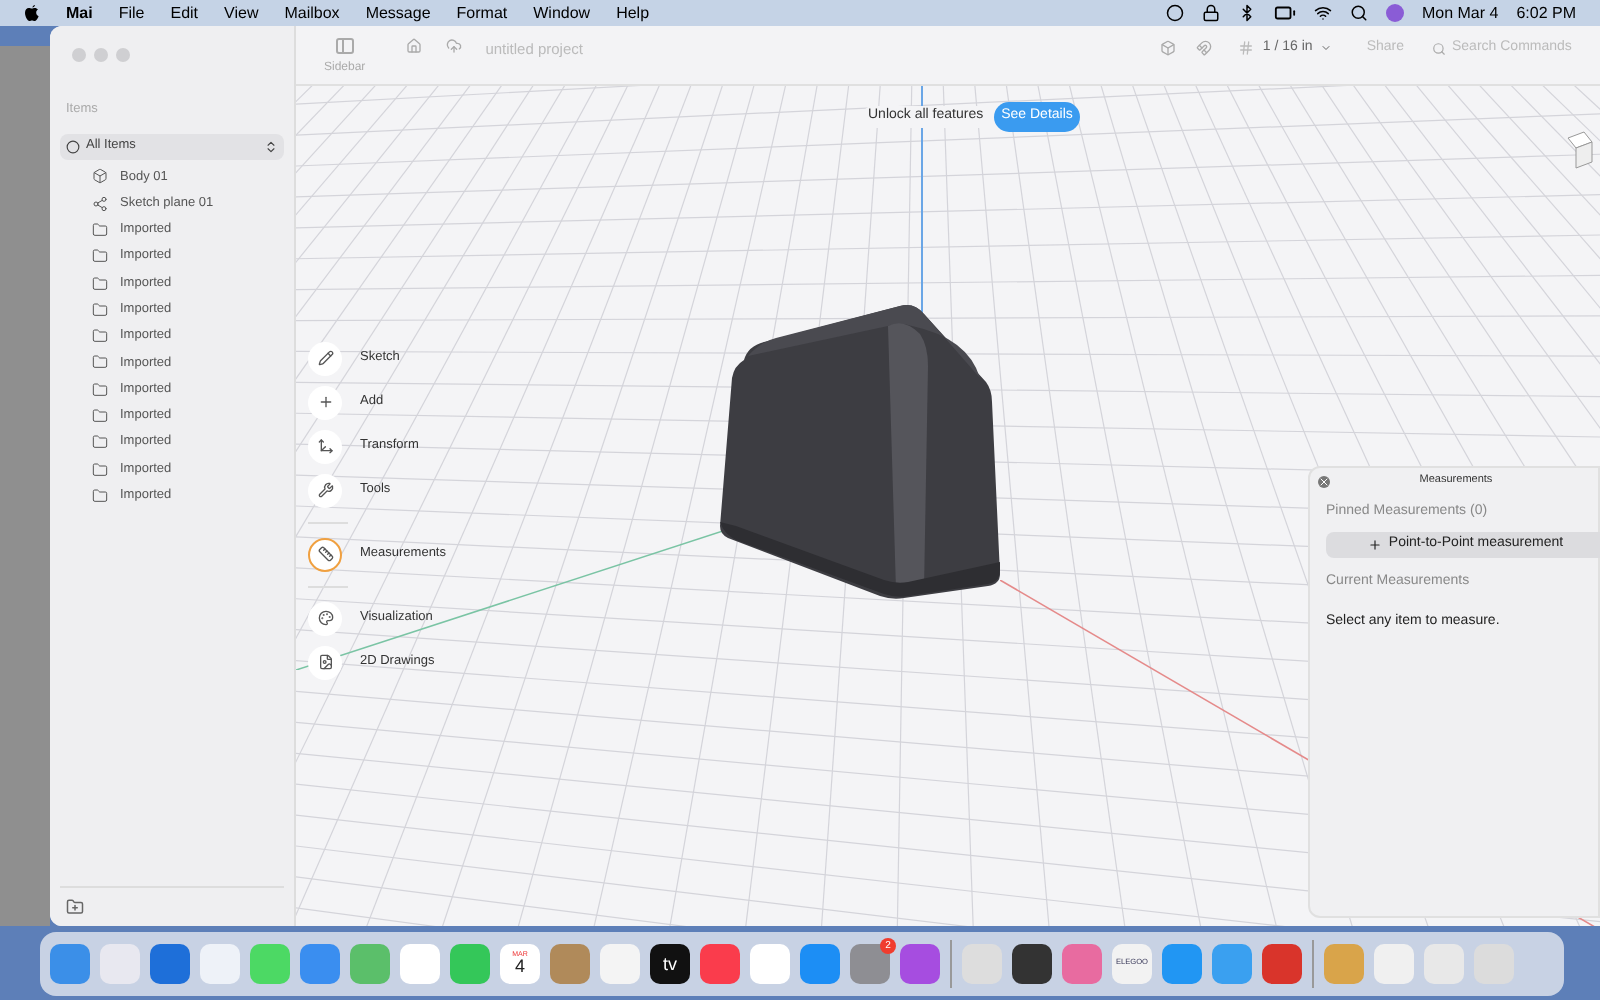  Describe the element at coordinates (79, 13) in the screenshot. I see `app-menu: Mai` at that location.